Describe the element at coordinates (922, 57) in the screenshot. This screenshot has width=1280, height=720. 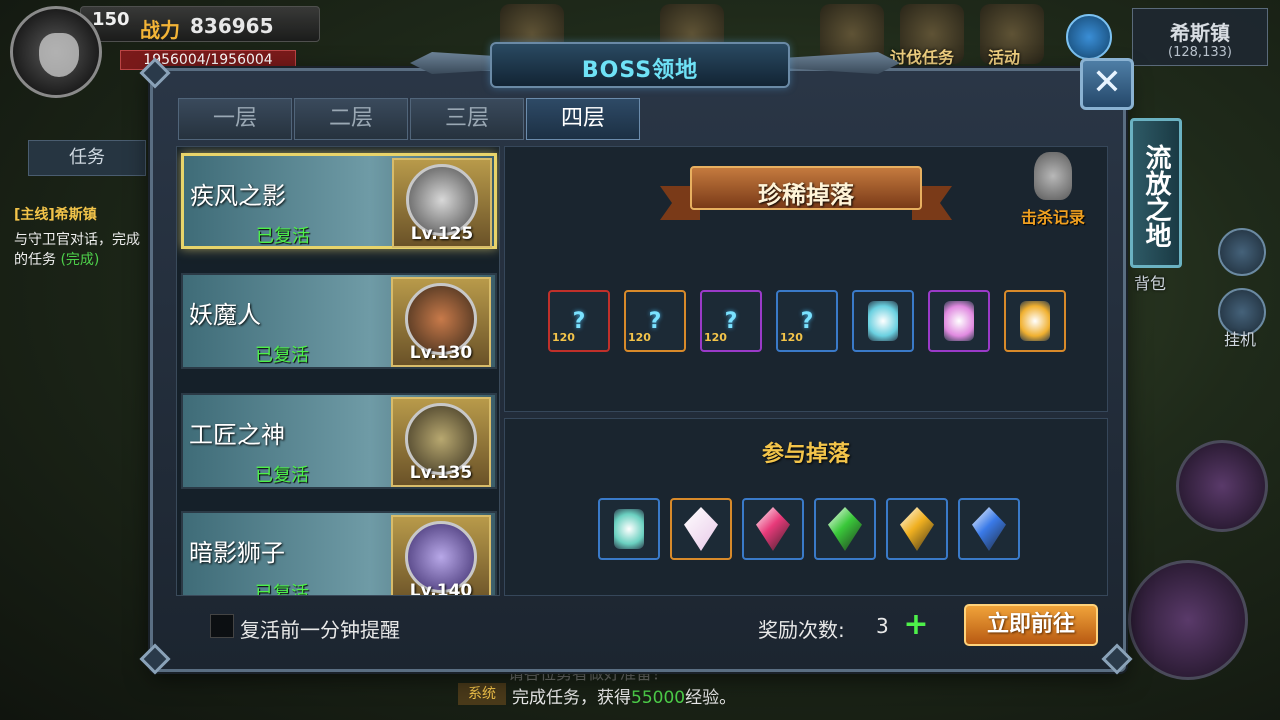
I see `crusade-task-label: 讨伐任务` at that location.